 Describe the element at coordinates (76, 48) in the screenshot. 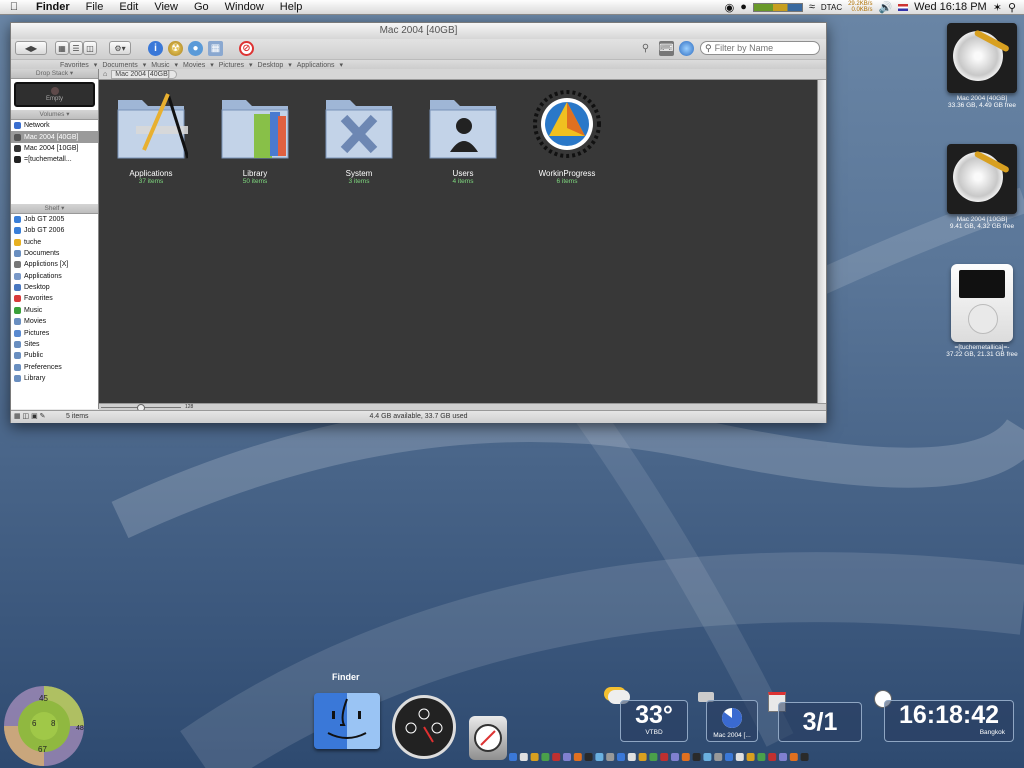

I see `list-view-button: ☰` at that location.